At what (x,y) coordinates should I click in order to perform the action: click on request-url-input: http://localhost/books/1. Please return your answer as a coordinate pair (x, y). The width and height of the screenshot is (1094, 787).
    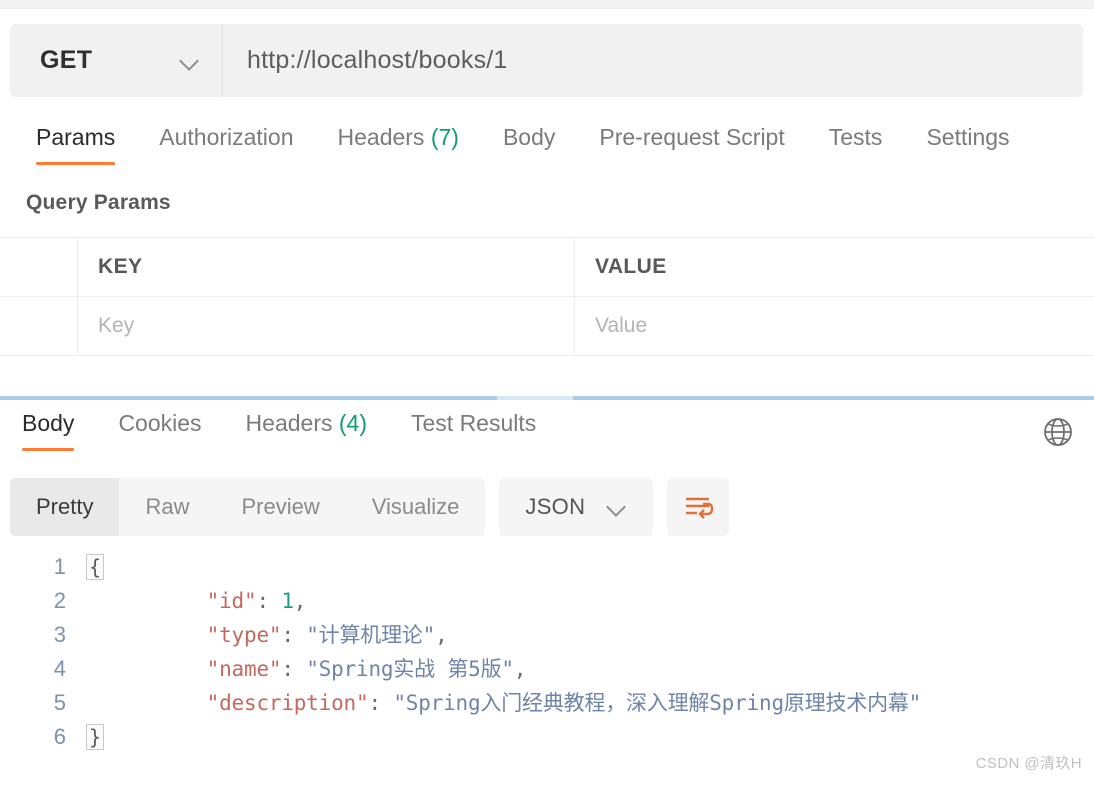
    Looking at the image, I should click on (653, 60).